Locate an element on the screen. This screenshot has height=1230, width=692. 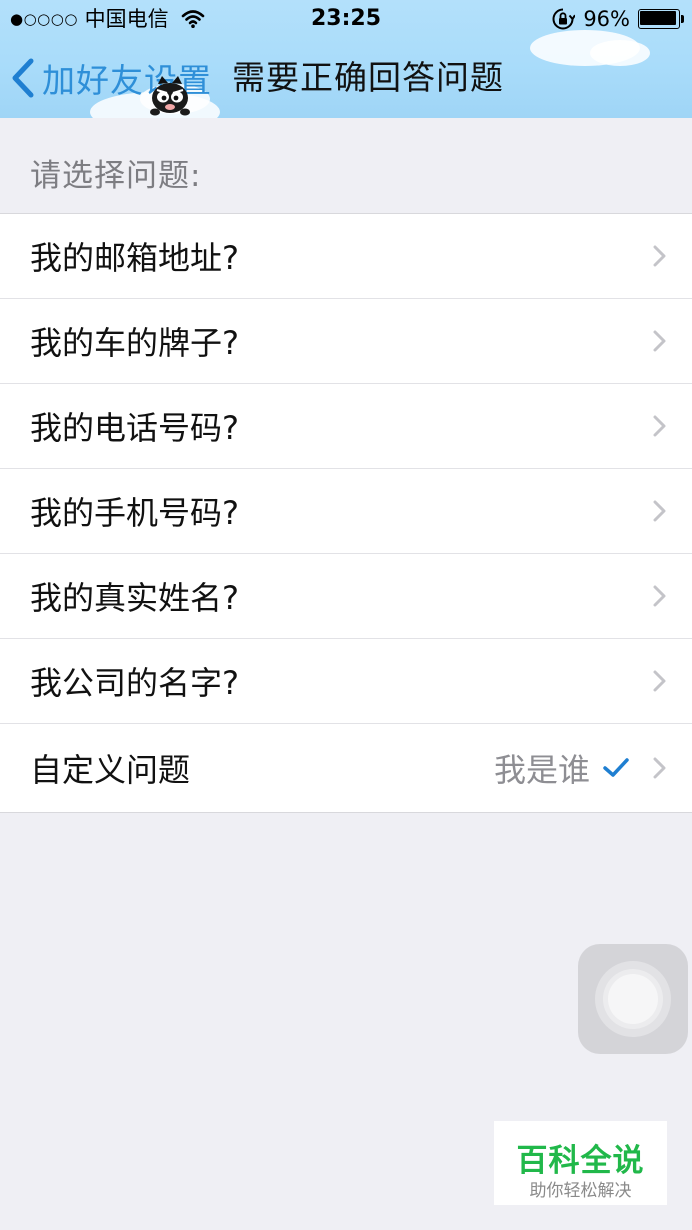
question-label: 我的电话号码? is located at coordinates (134, 428).